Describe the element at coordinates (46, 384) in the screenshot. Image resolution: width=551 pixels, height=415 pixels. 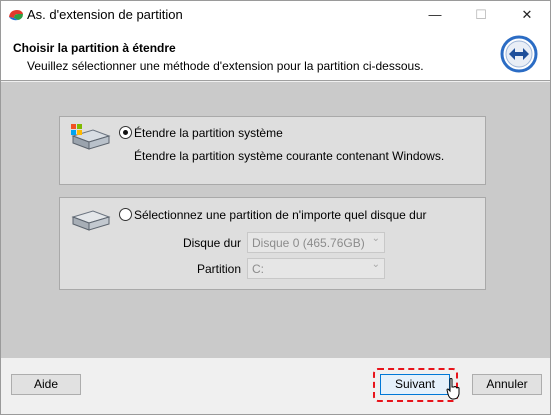
I see `help-button: Aide` at that location.